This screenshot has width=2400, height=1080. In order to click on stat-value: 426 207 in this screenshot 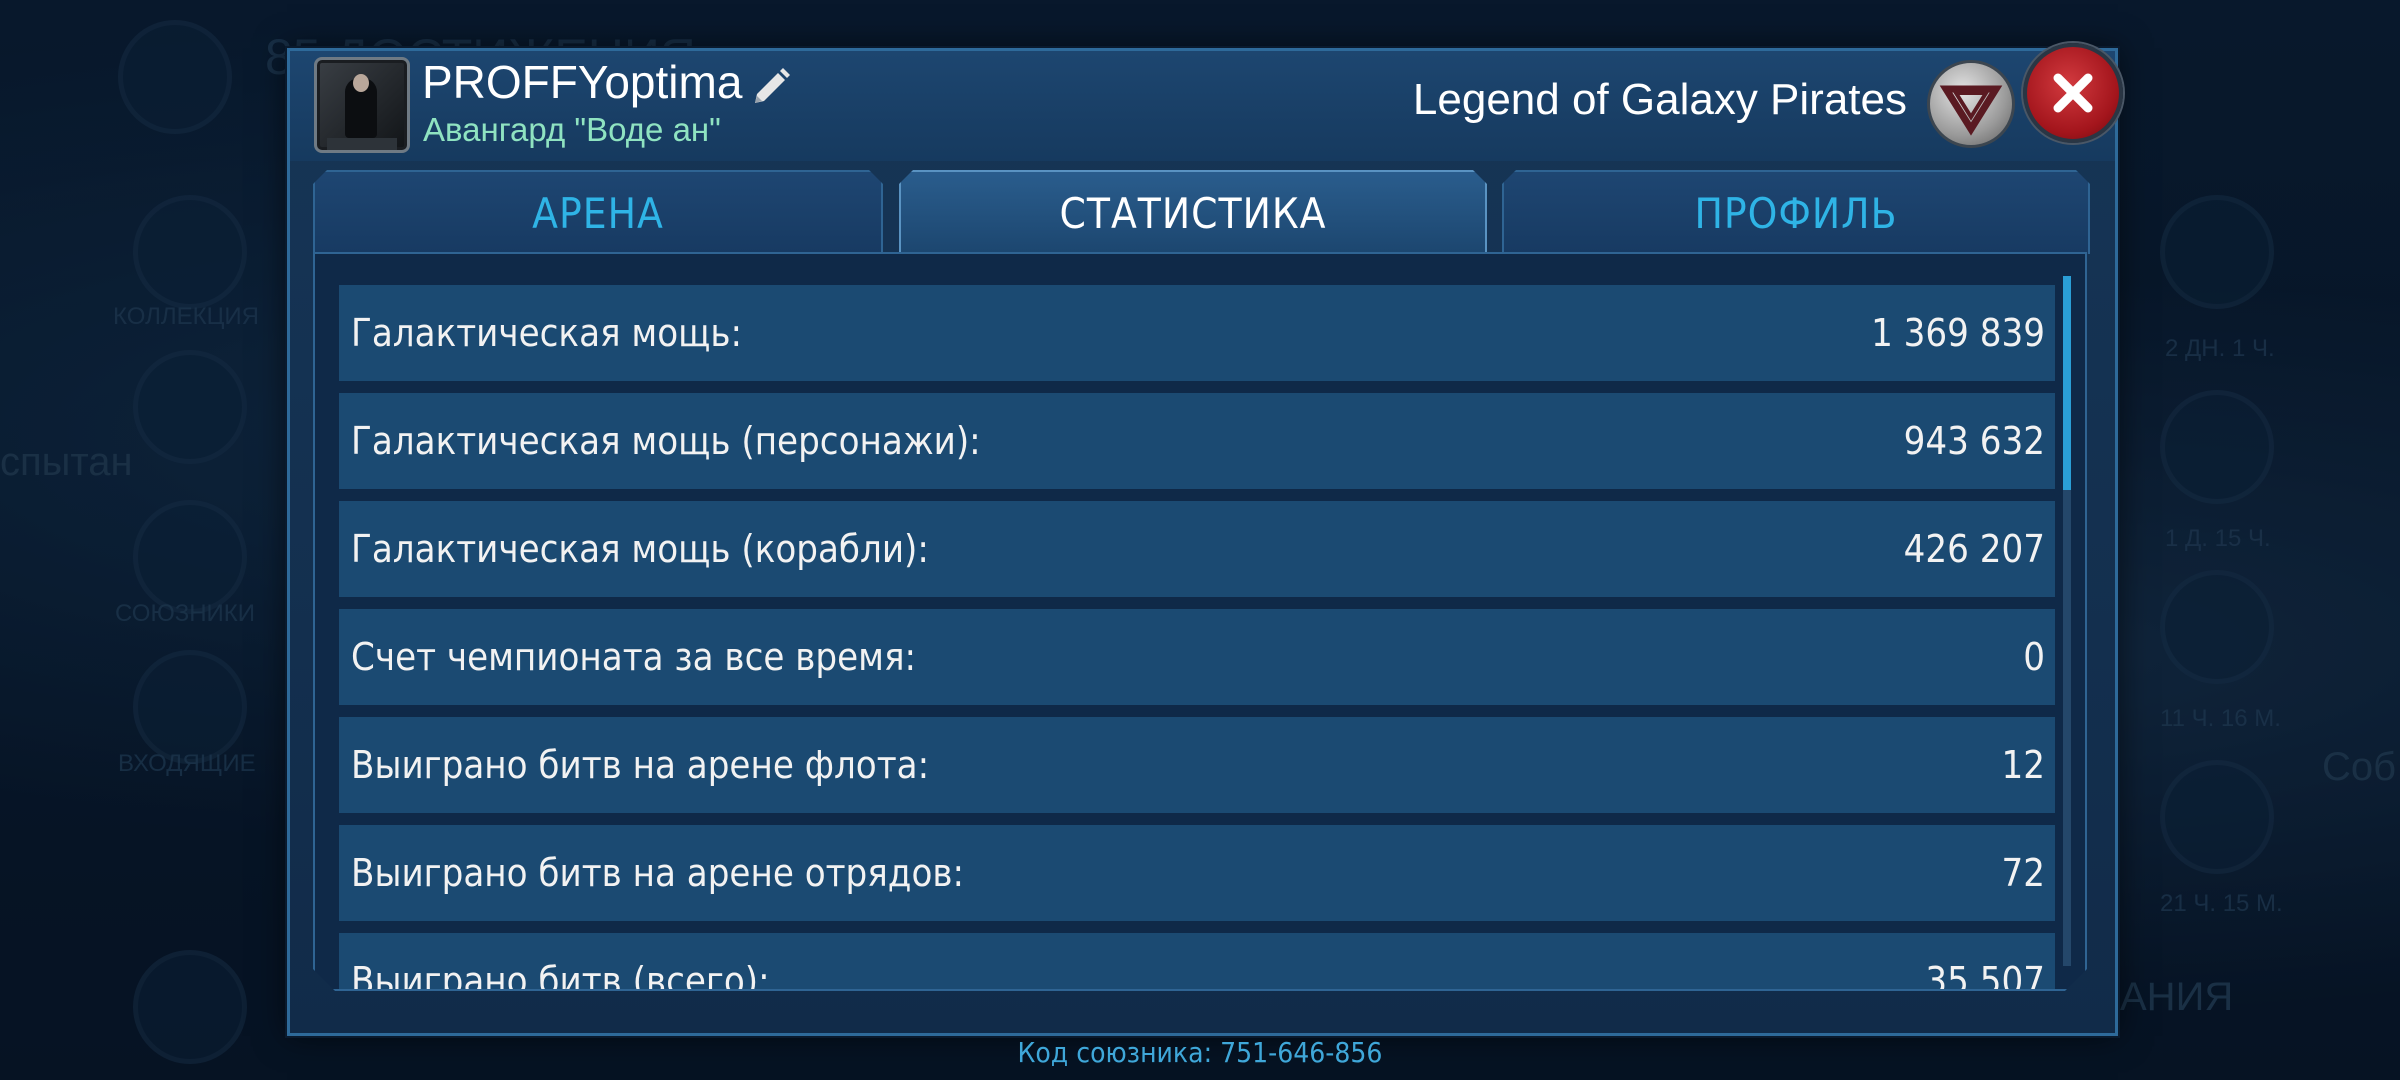, I will do `click(1974, 549)`.